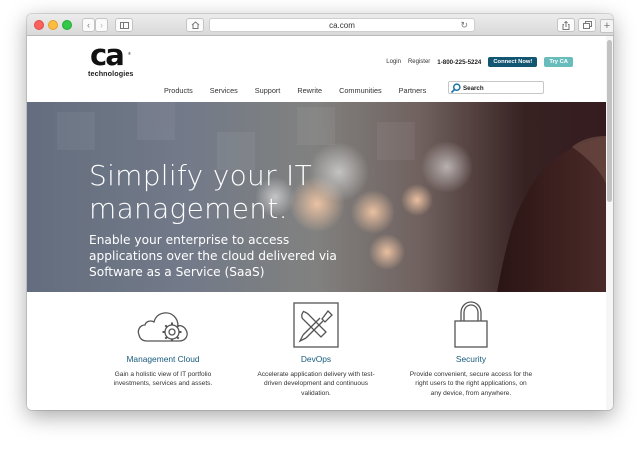 Image resolution: width=640 pixels, height=450 pixels. I want to click on feature-title: Management Cloud, so click(163, 359).